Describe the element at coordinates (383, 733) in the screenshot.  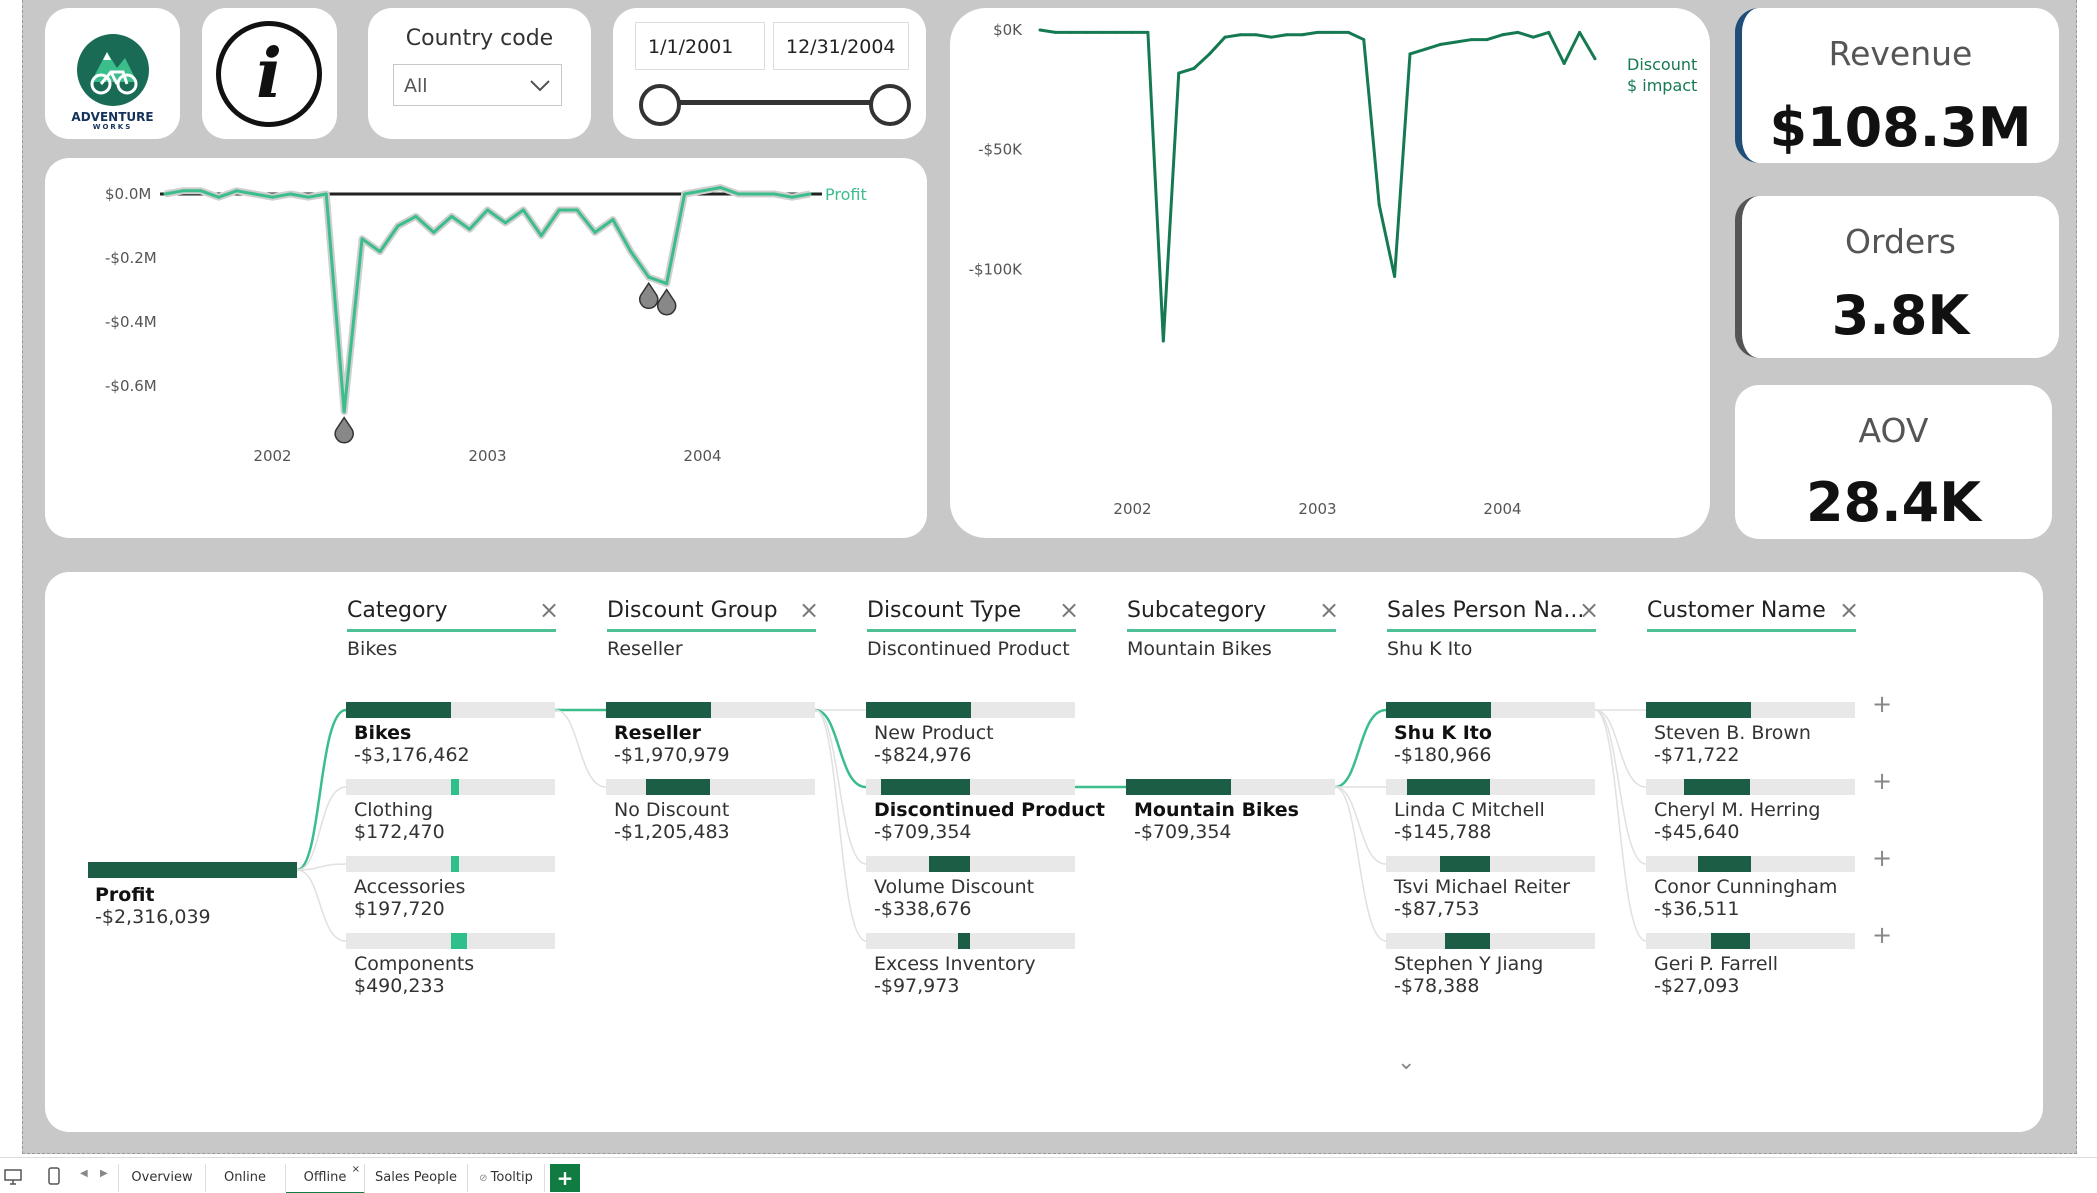
I see `node-name: Bikes` at that location.